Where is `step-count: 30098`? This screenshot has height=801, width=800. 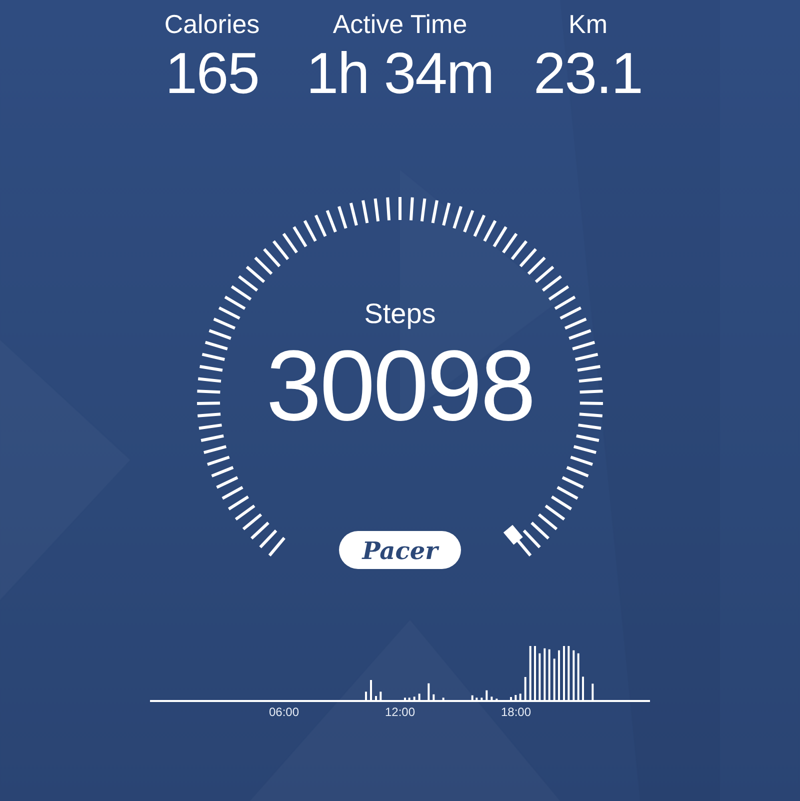 step-count: 30098 is located at coordinates (400, 386).